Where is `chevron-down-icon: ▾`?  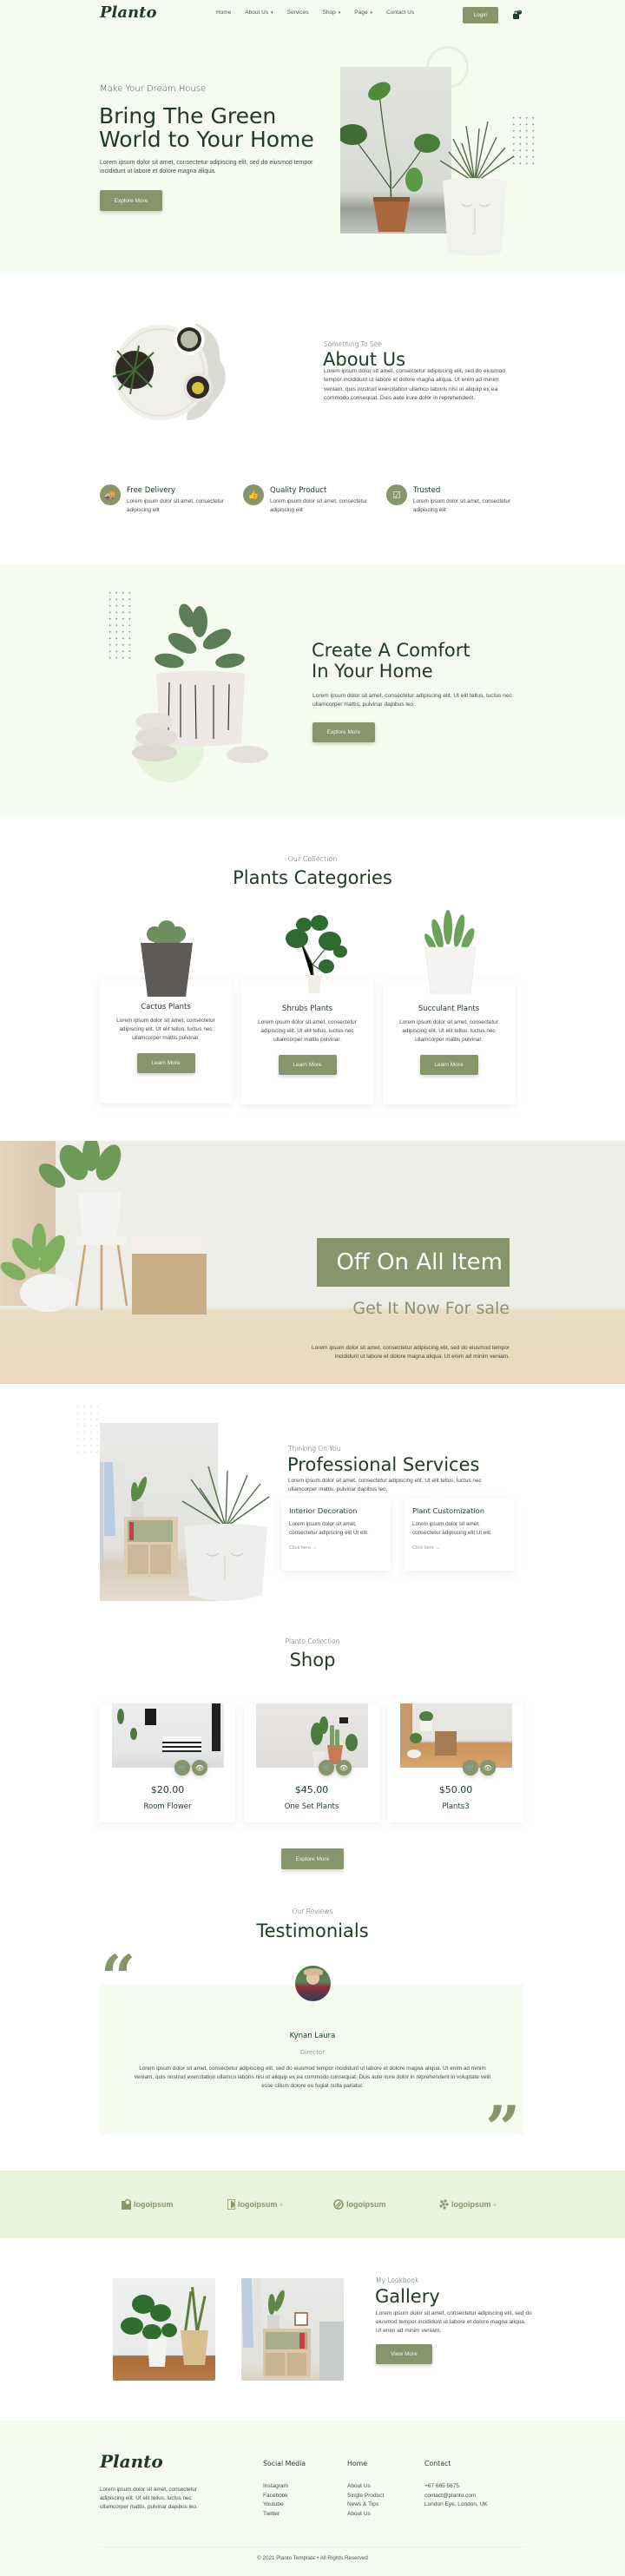
chevron-down-icon: ▾ is located at coordinates (339, 13).